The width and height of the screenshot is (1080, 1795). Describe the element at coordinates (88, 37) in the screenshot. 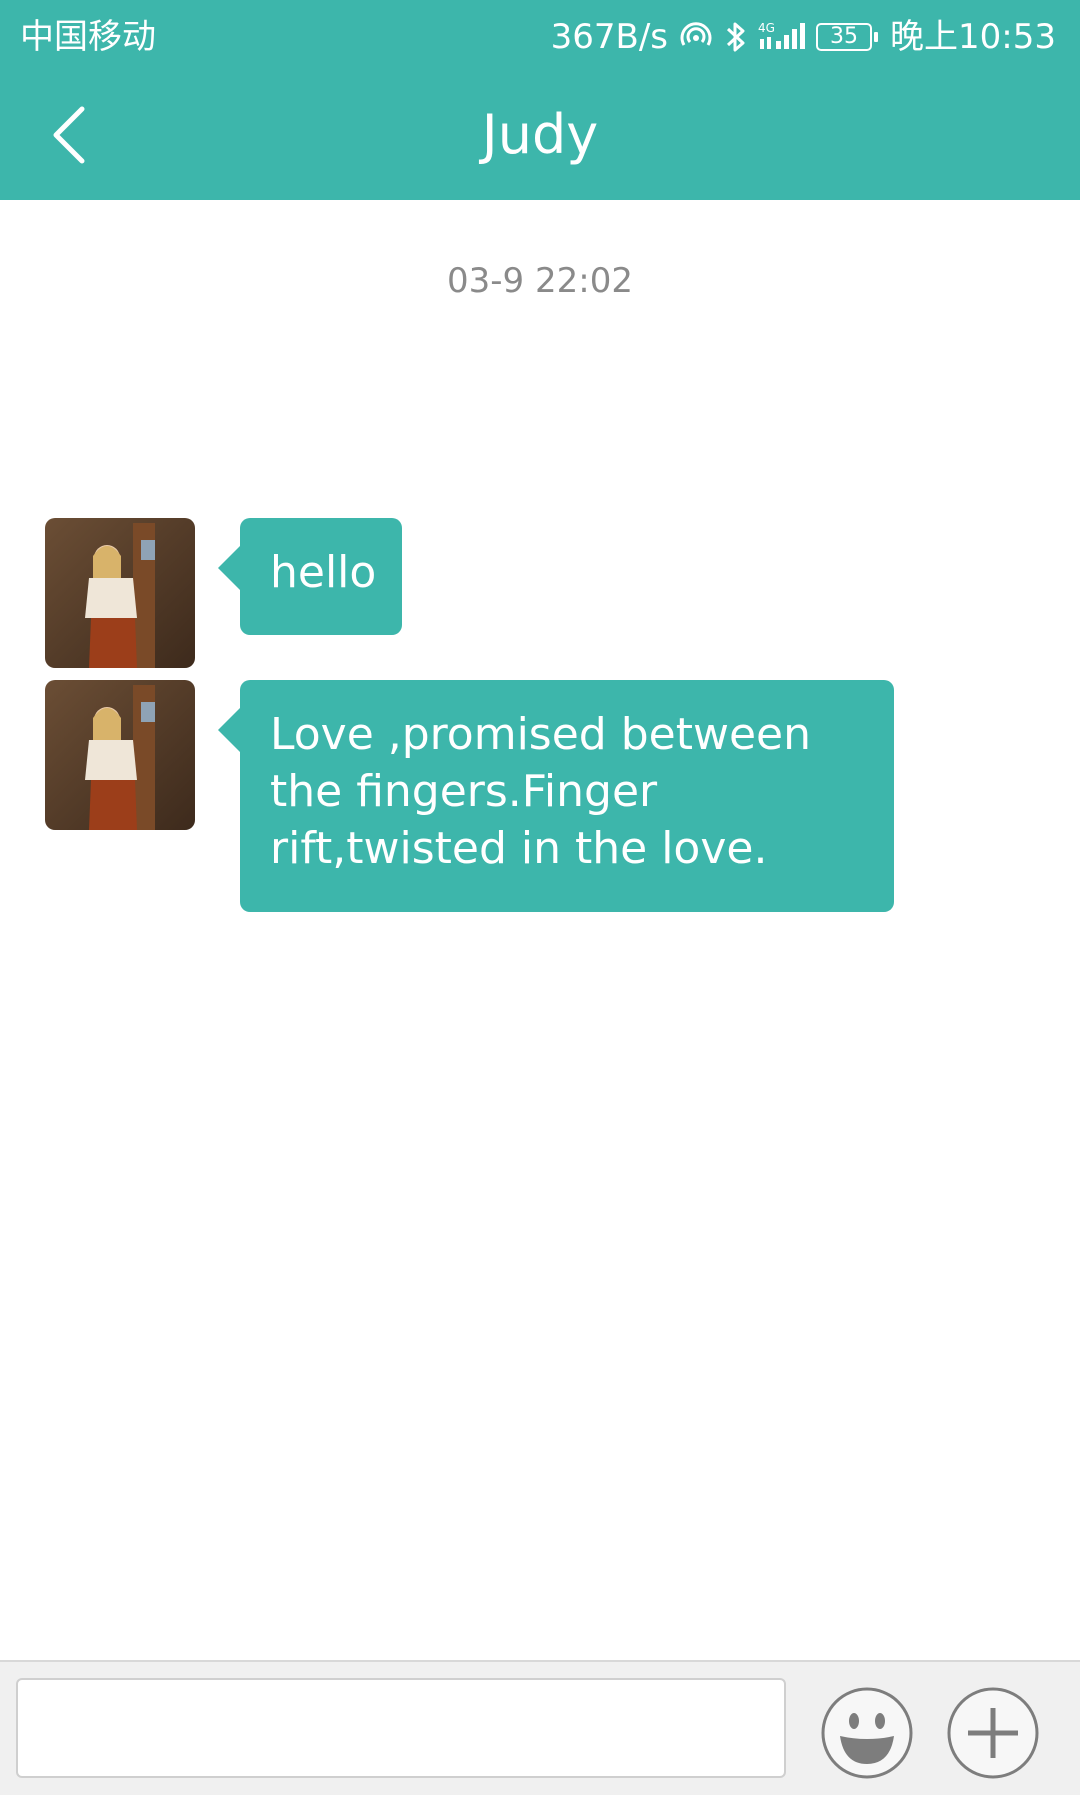

I see `carrier-name: 中国移动` at that location.